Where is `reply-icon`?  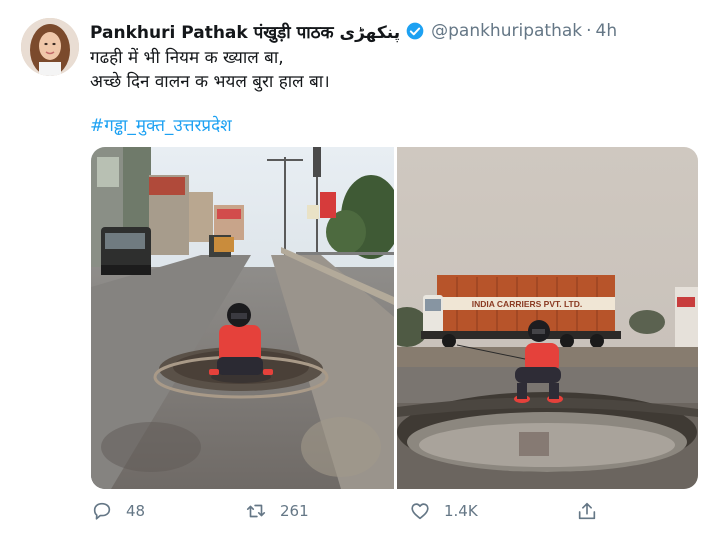 reply-icon is located at coordinates (102, 511).